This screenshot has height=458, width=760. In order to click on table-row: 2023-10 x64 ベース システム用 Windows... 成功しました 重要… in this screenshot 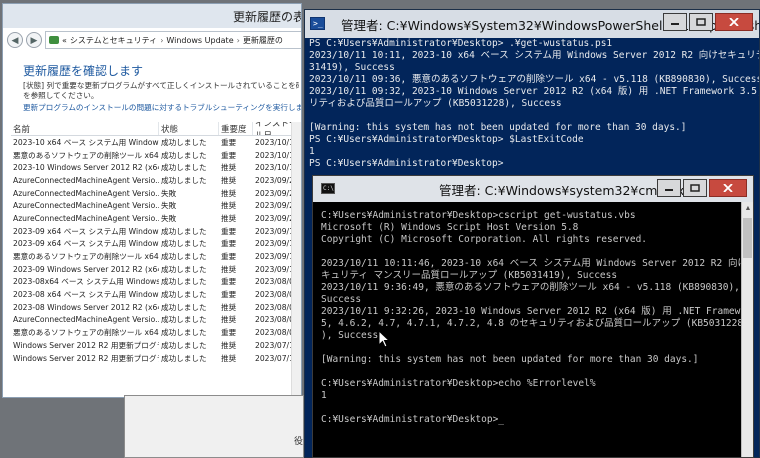, I will do `click(156, 142)`.